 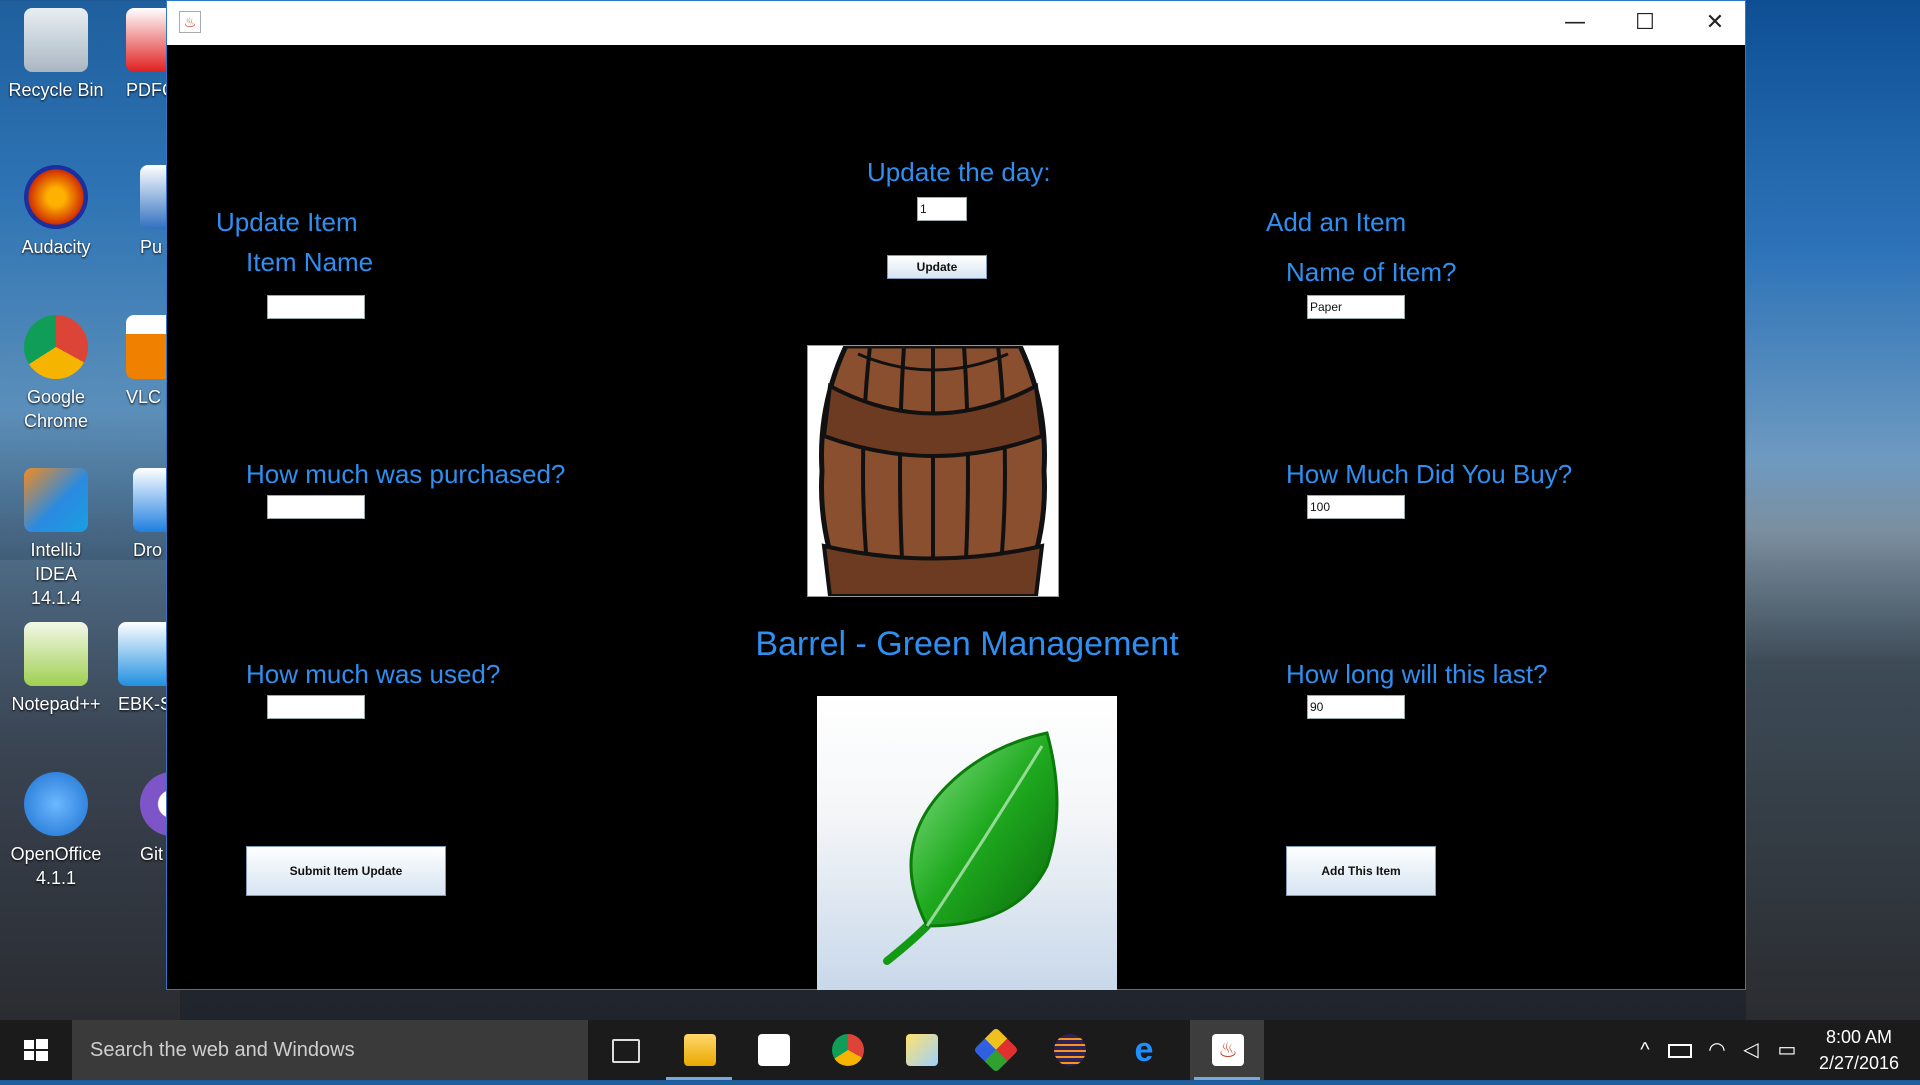 I want to click on maximize-button: ☐, so click(x=1645, y=23).